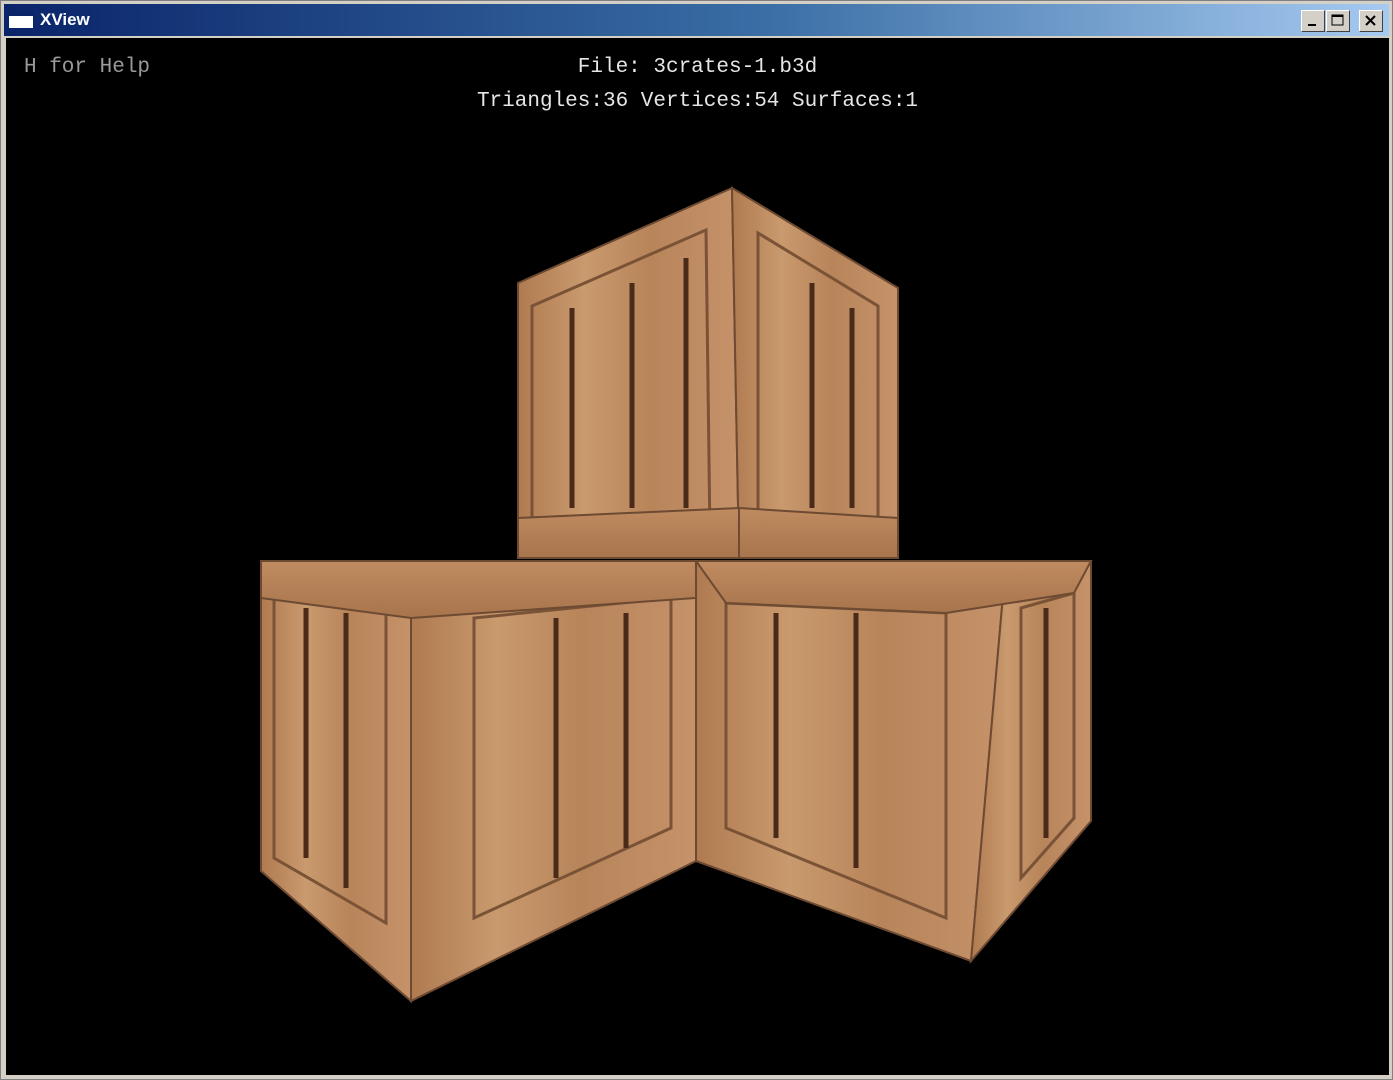 The height and width of the screenshot is (1080, 1393). What do you see at coordinates (478, 782) in the screenshot?
I see `bottom-left-crate` at bounding box center [478, 782].